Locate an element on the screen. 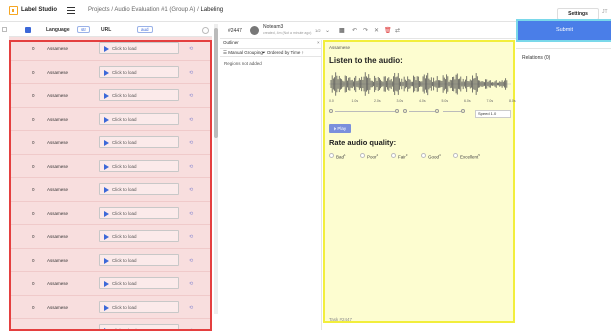  grouping-dropdown: ☰ Manual Grouping is located at coordinates (243, 53).